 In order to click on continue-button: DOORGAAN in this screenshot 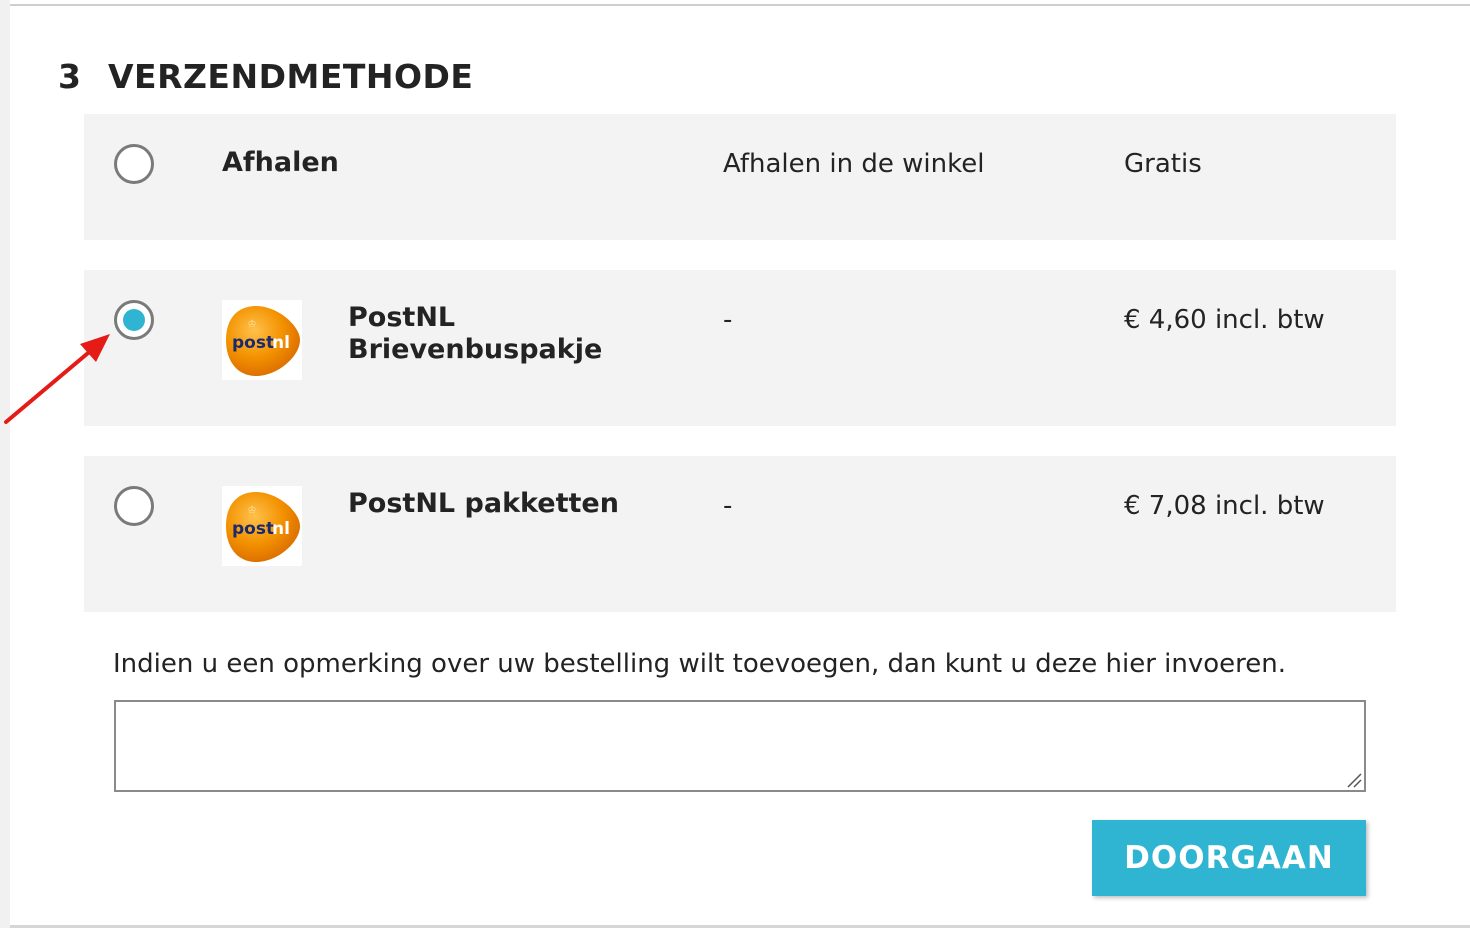, I will do `click(1229, 858)`.